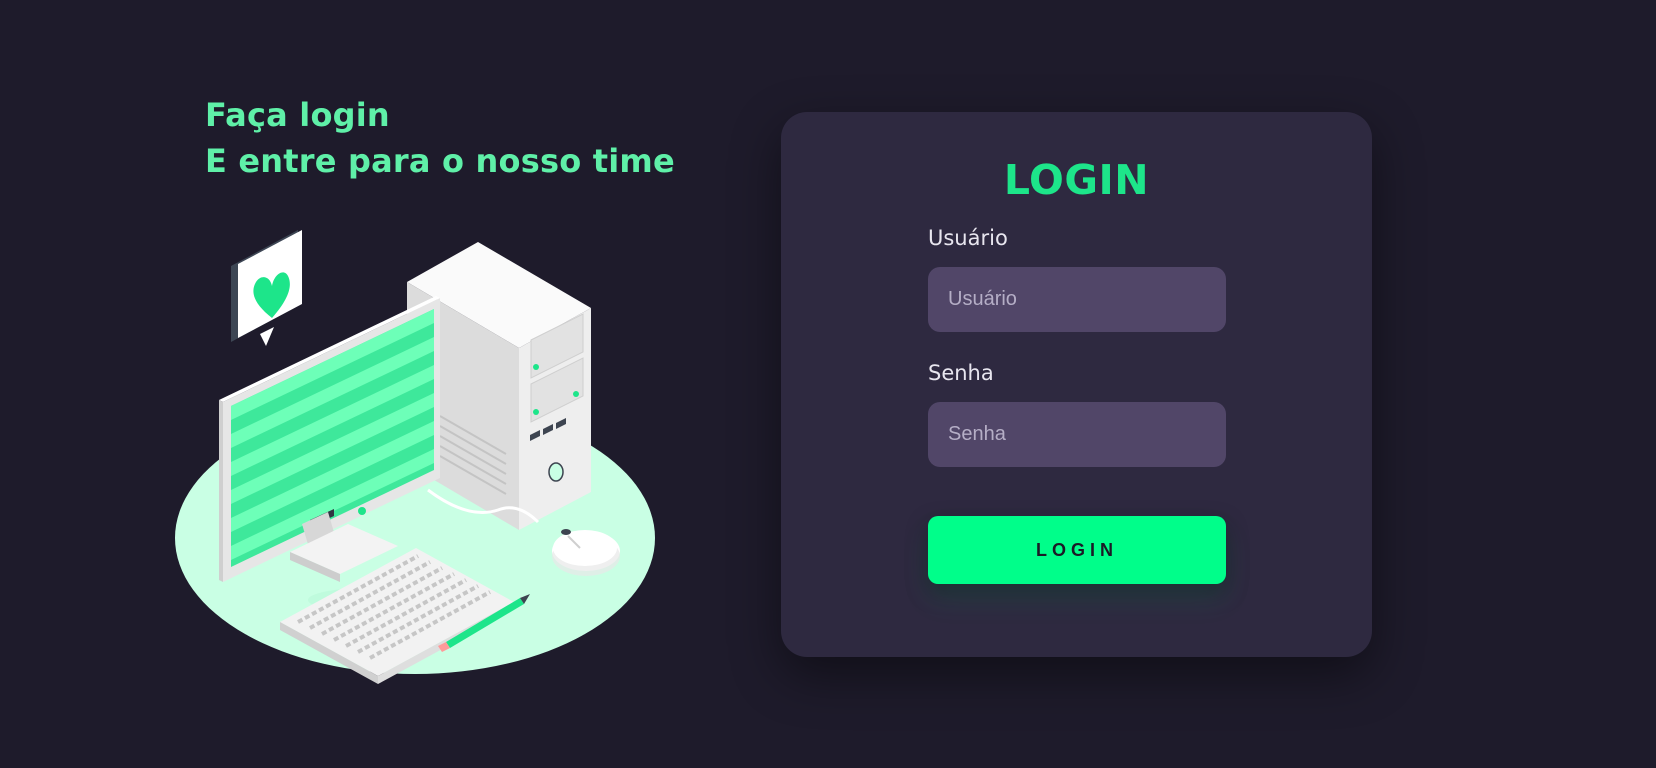  I want to click on password-label: Senha, so click(961, 373).